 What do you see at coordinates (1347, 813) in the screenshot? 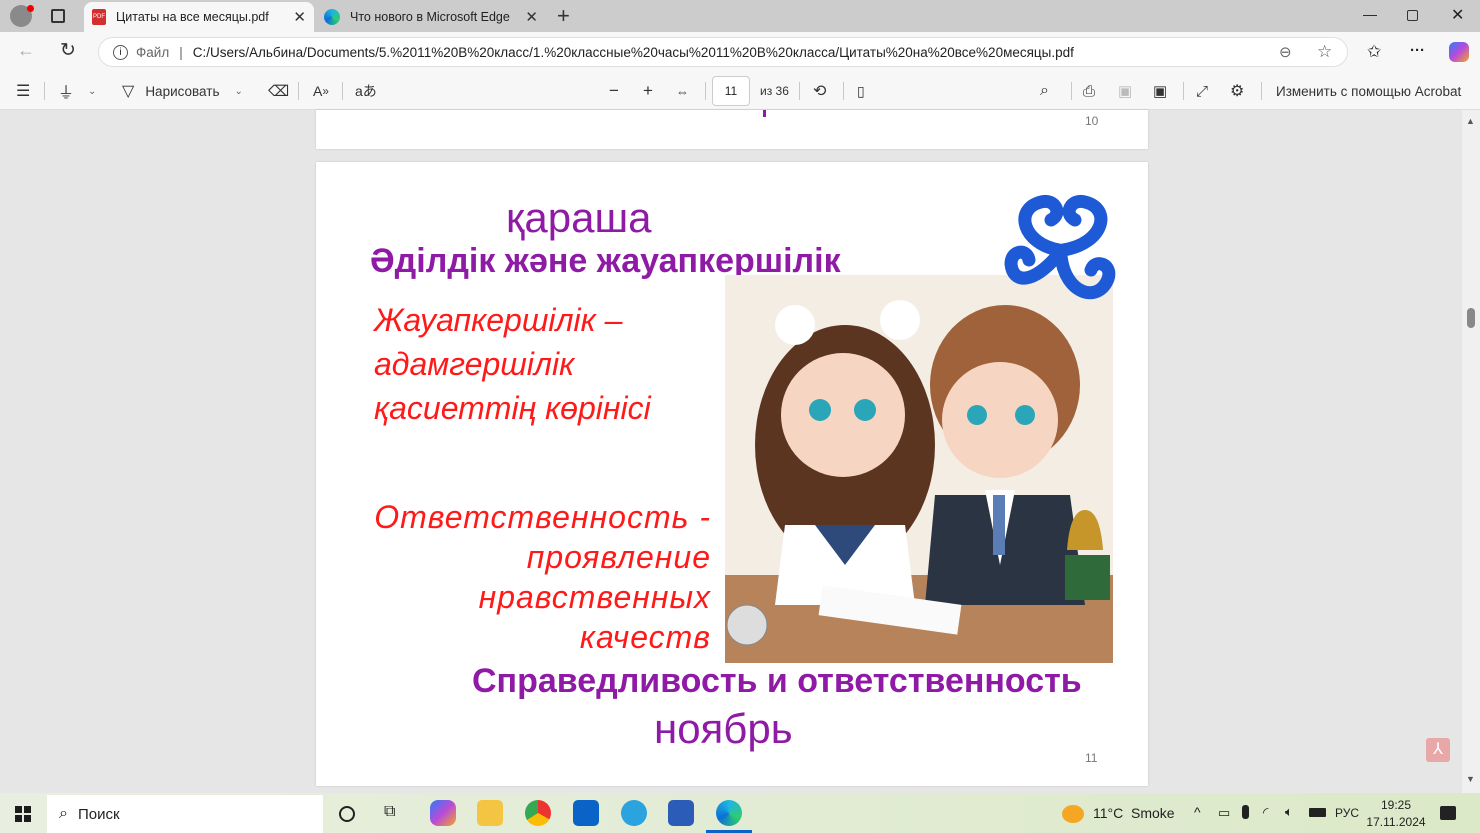
I see `language-indicator: РУС` at bounding box center [1347, 813].